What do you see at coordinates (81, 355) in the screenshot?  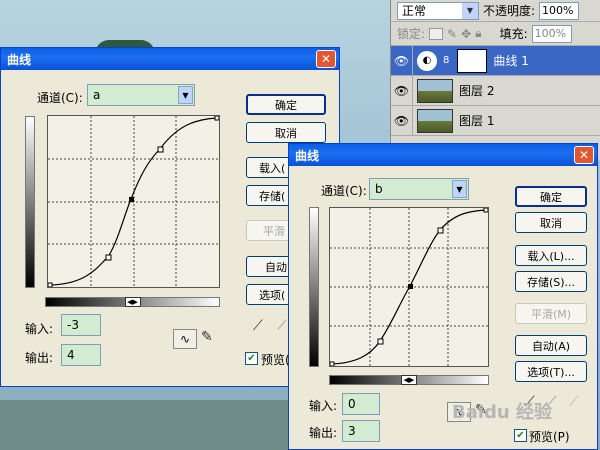 I see `output-field: 4` at bounding box center [81, 355].